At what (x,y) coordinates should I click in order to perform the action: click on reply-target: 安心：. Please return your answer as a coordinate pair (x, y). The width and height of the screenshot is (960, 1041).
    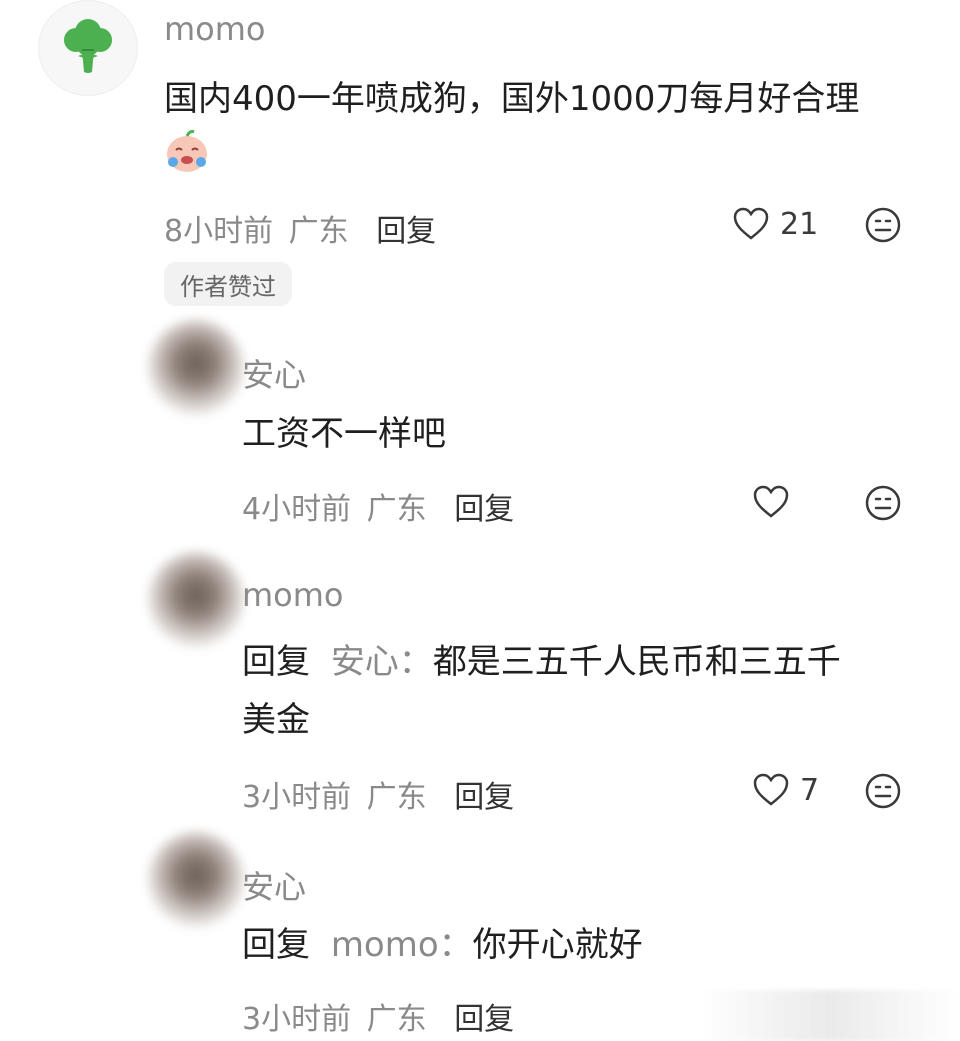
    Looking at the image, I should click on (382, 662).